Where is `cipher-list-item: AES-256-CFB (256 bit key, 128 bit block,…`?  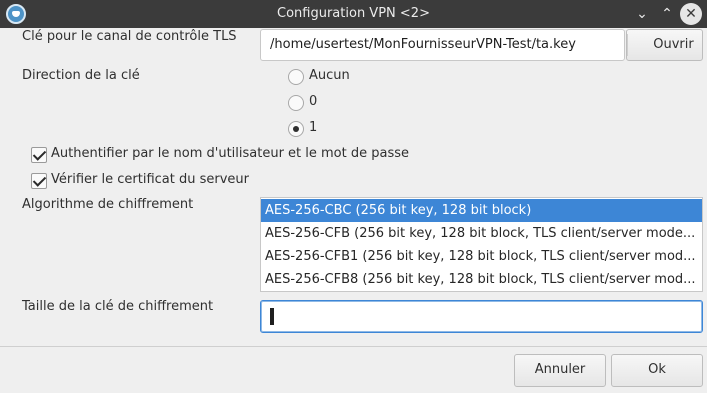 cipher-list-item: AES-256-CFB (256 bit key, 128 bit block,… is located at coordinates (481, 233).